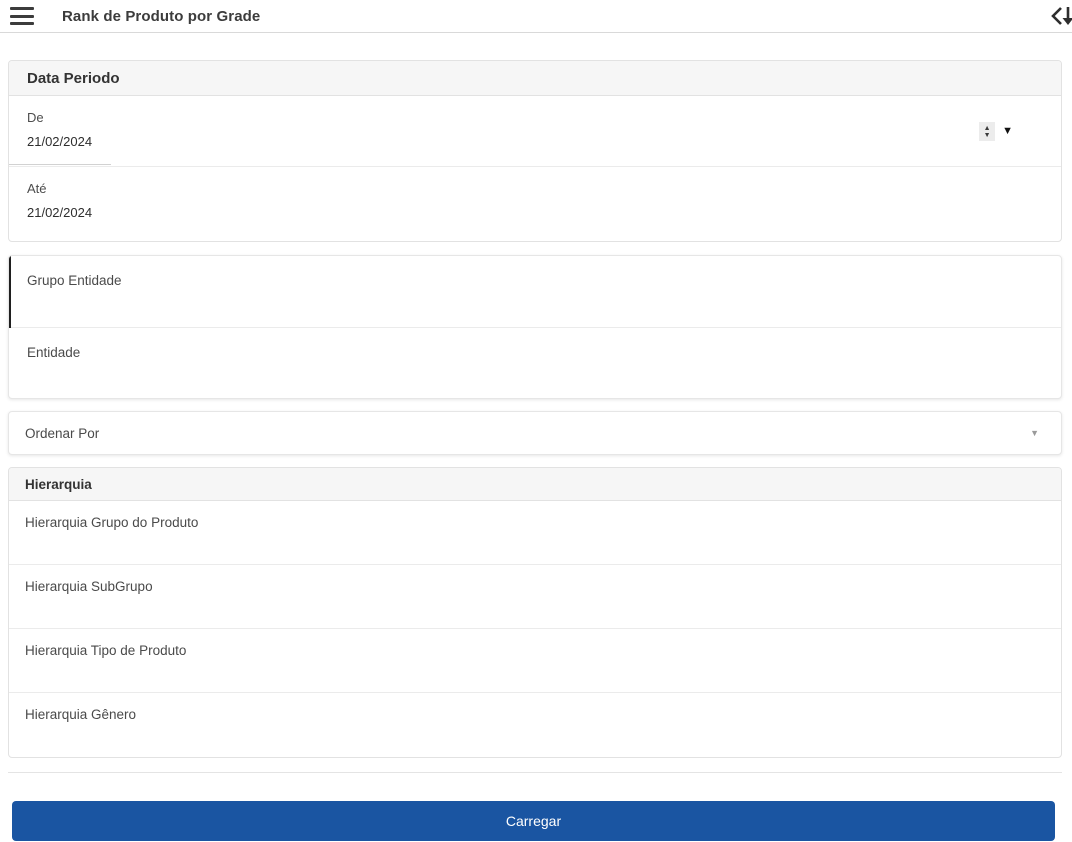  What do you see at coordinates (161, 16) in the screenshot?
I see `page-title: Rank de Produto por Grade` at bounding box center [161, 16].